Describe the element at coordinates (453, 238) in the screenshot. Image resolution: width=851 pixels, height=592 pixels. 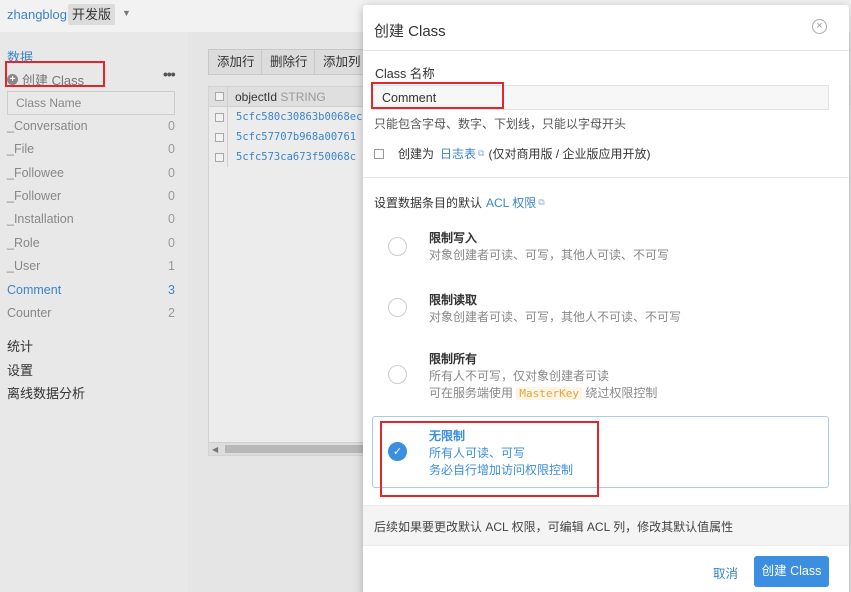
I see `option-title: 限制写入` at that location.